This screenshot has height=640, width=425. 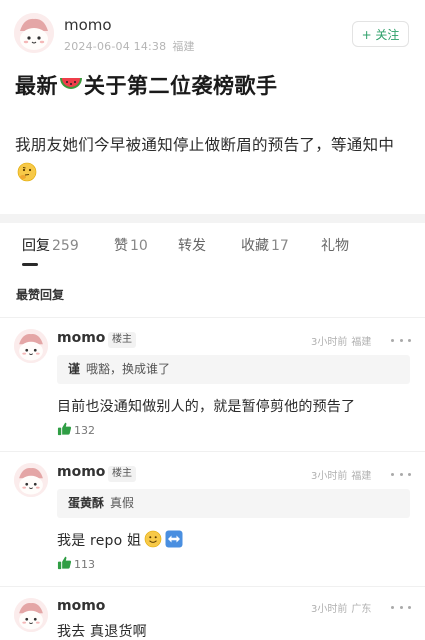 I want to click on quoted-author: 谨, so click(x=74, y=369).